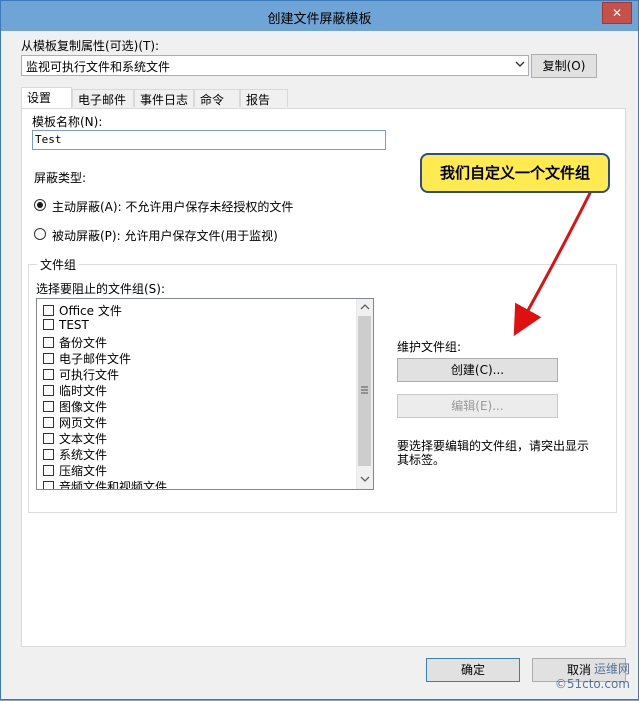 Image resolution: width=639 pixels, height=701 pixels. I want to click on list-item: 备份文件, so click(75, 342).